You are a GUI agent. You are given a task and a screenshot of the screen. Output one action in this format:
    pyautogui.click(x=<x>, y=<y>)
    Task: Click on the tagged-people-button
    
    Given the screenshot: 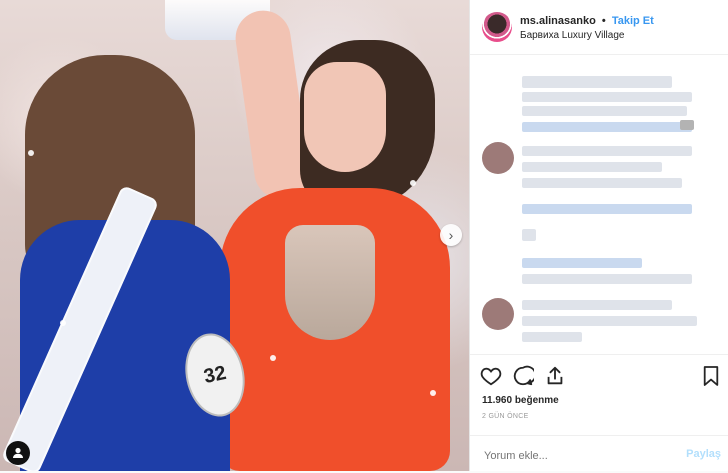 What is the action you would take?
    pyautogui.click(x=18, y=453)
    